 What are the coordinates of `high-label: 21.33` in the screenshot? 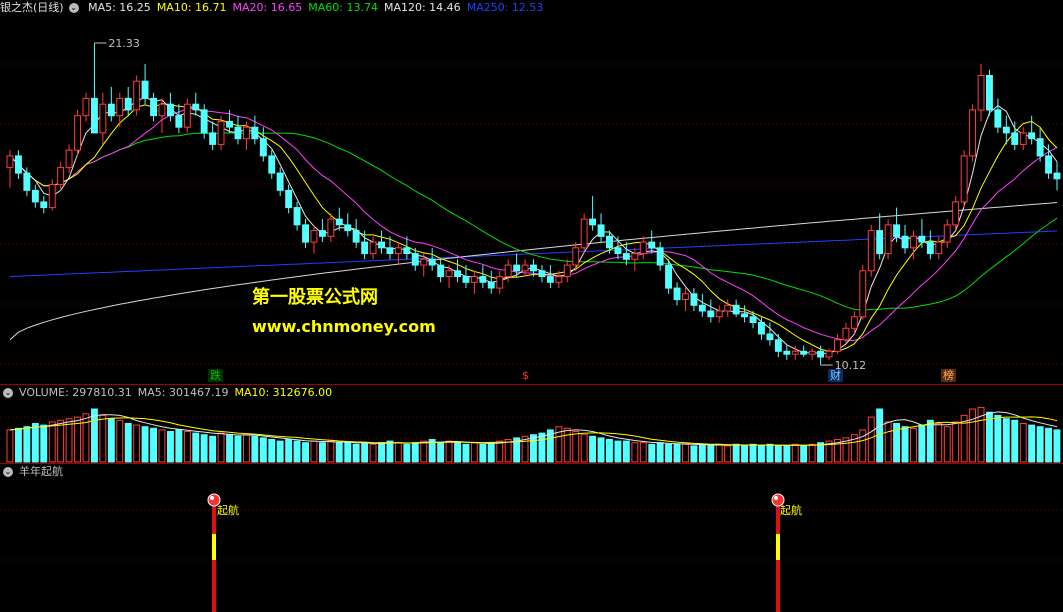 It's located at (124, 43).